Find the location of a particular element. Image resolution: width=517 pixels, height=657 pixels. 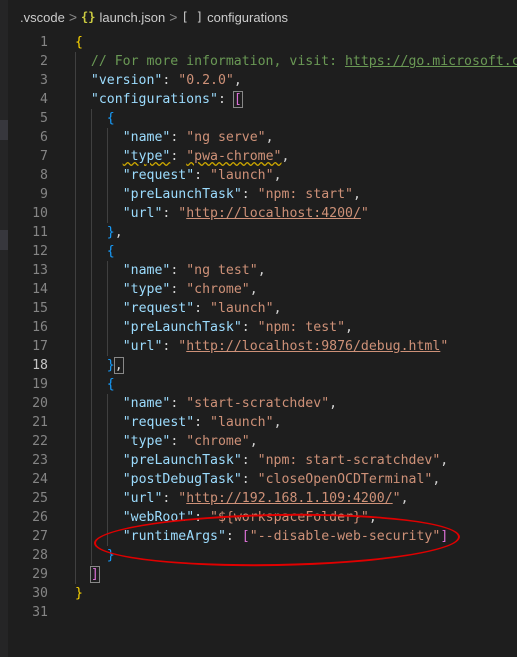

line-number: 31 is located at coordinates (40, 612).